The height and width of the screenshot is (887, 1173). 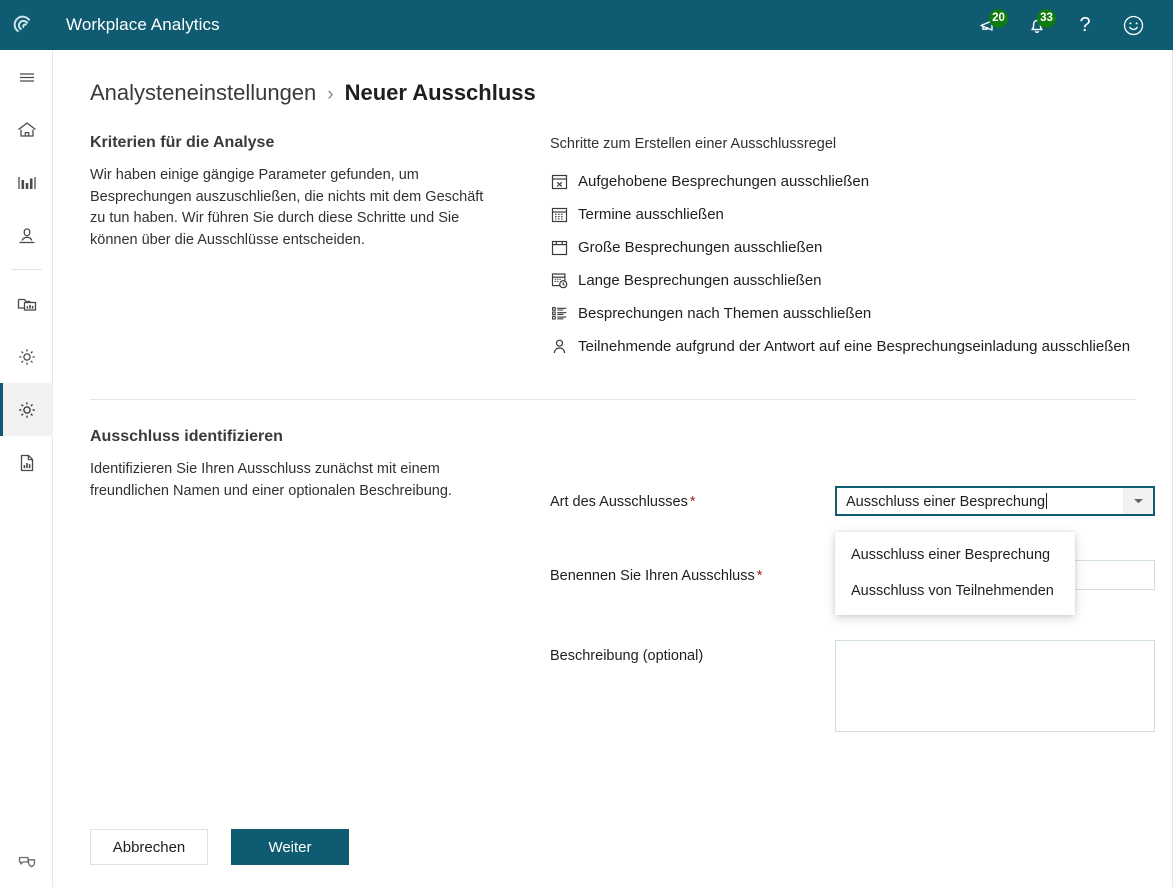 I want to click on sidebar-item-hamburger-menu, so click(x=26, y=76).